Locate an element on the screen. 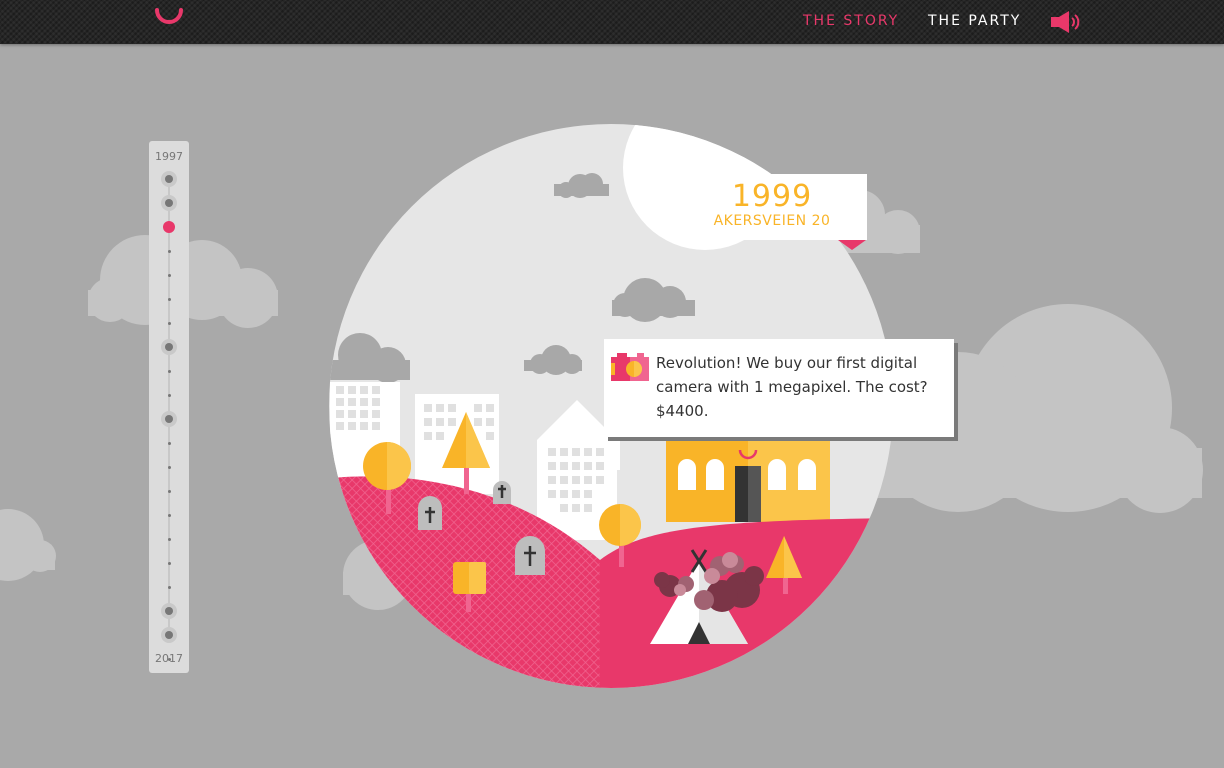 Image resolution: width=1224 pixels, height=768 pixels. timeline-stop-2007 is located at coordinates (169, 419).